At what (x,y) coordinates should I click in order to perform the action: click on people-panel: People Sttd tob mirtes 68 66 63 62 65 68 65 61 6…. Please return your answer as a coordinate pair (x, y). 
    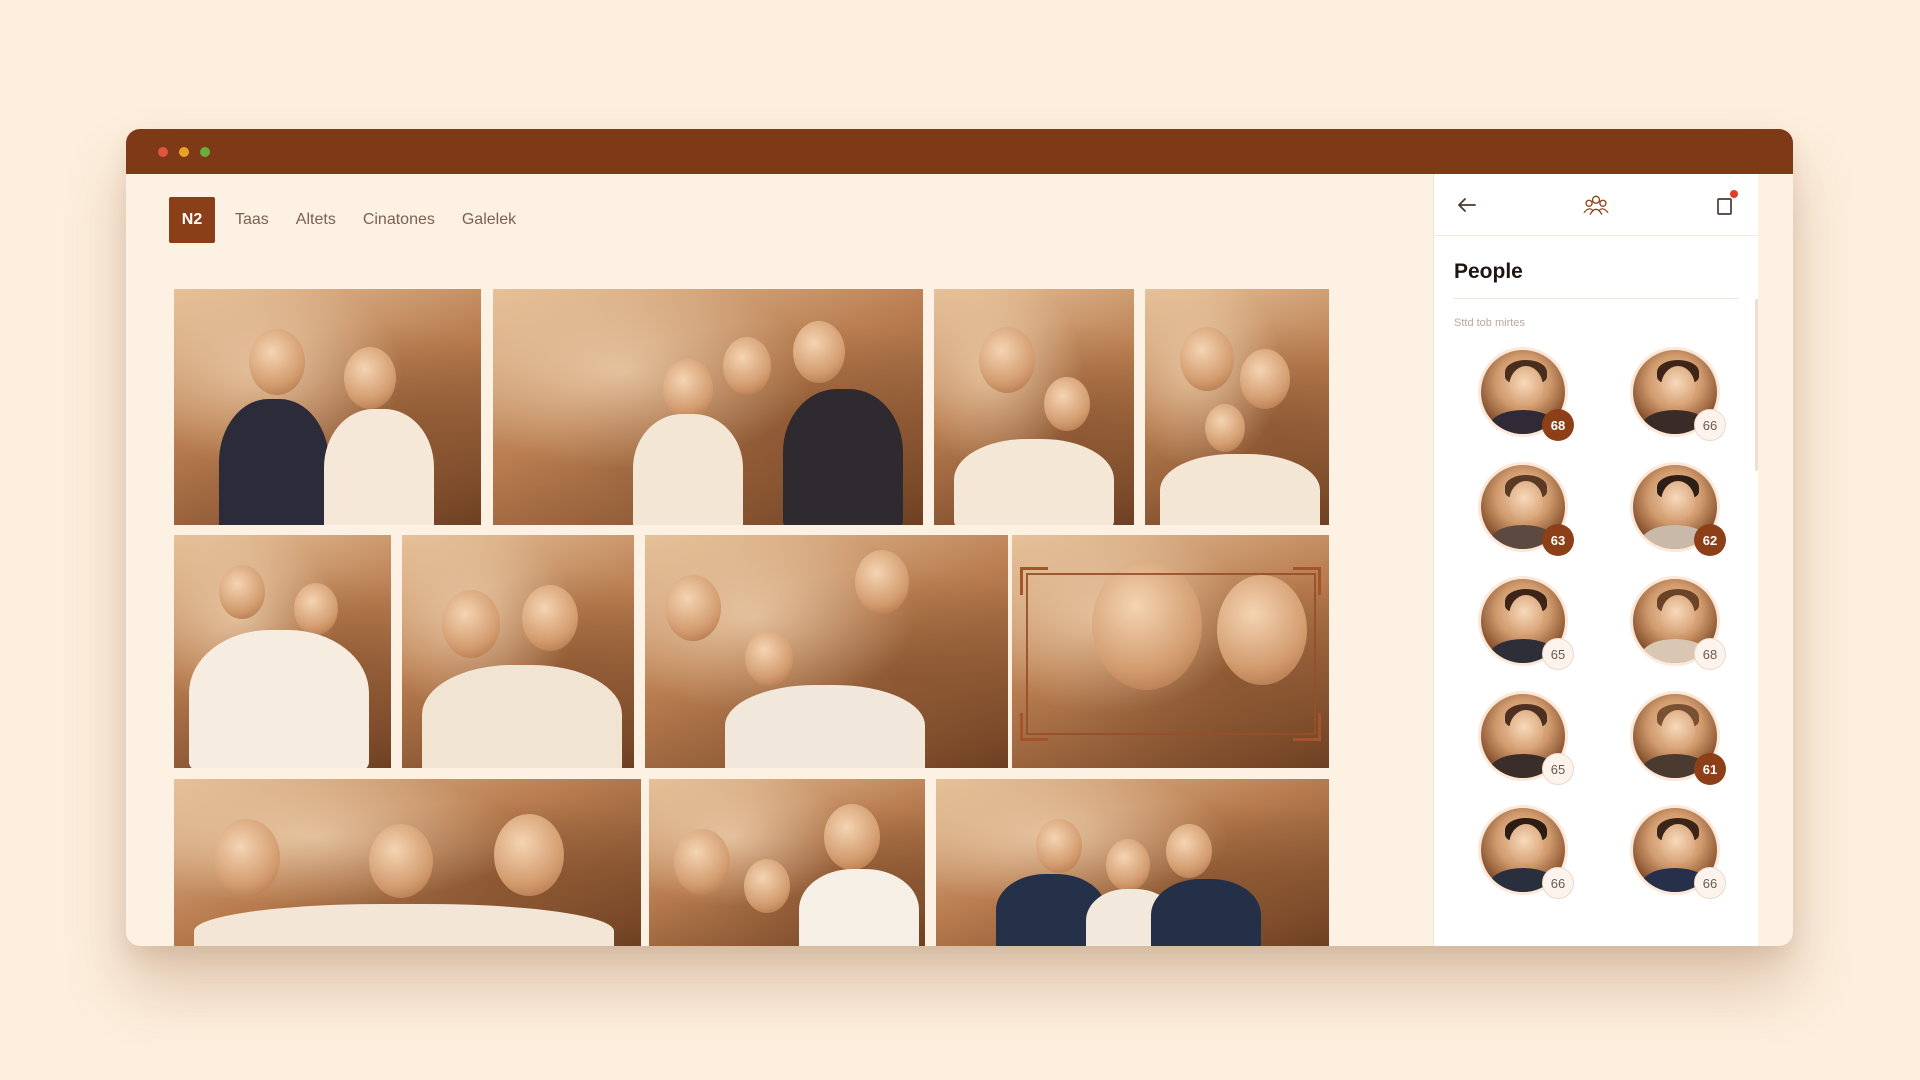
    Looking at the image, I should click on (1595, 560).